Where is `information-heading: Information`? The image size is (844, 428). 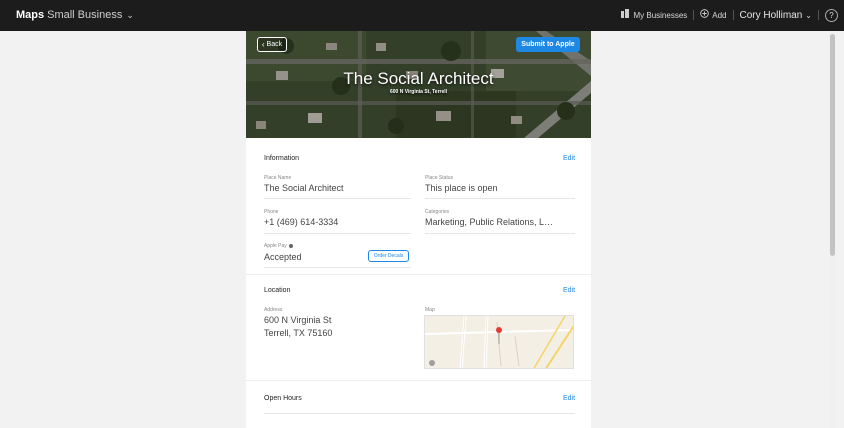 information-heading: Information is located at coordinates (282, 158).